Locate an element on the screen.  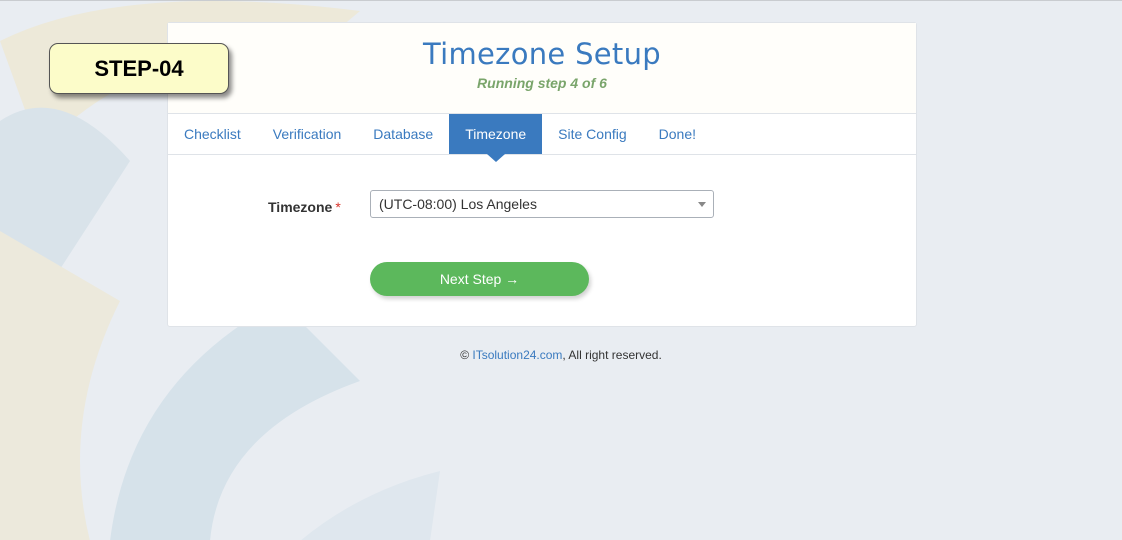
panel-header: Timezone Setup Running step 4 of 6 is located at coordinates (542, 68).